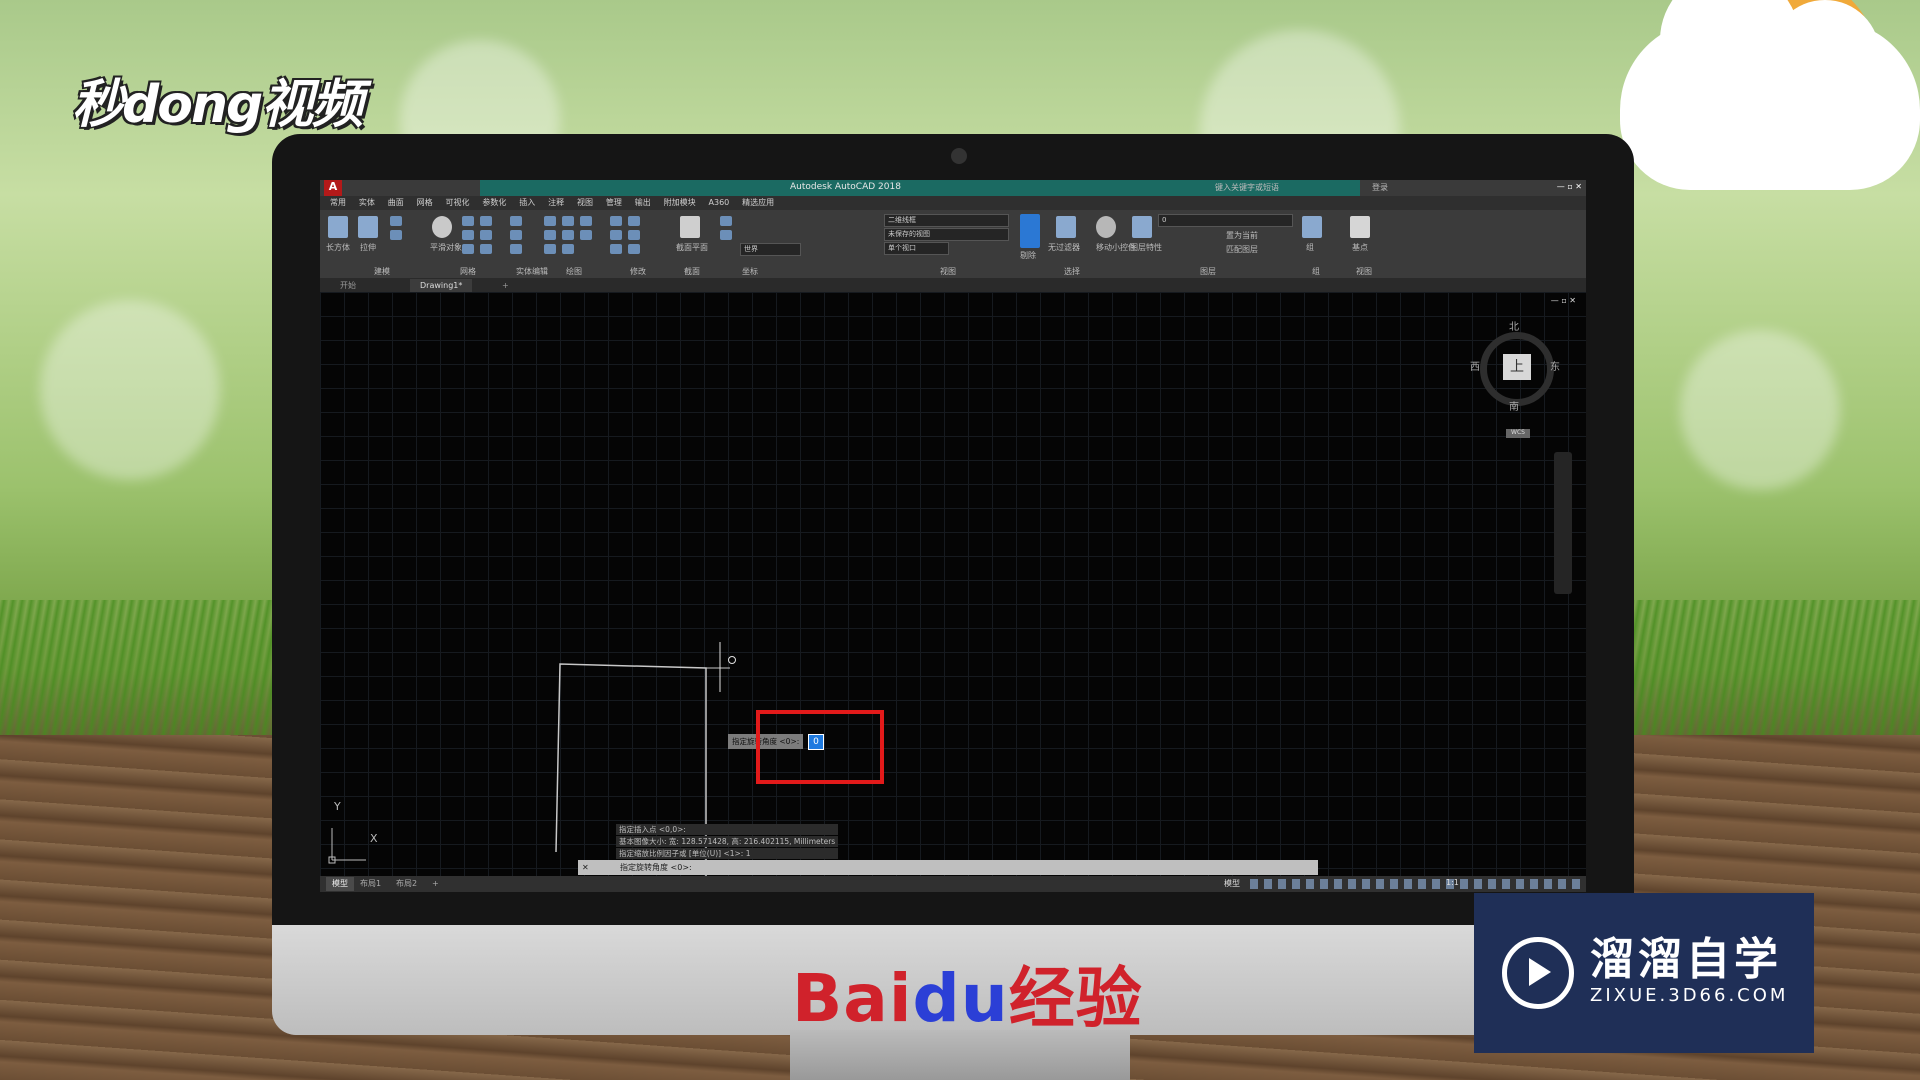 Image resolution: width=1920 pixels, height=1080 pixels. What do you see at coordinates (368, 227) in the screenshot?
I see `extrude-tool-icon` at bounding box center [368, 227].